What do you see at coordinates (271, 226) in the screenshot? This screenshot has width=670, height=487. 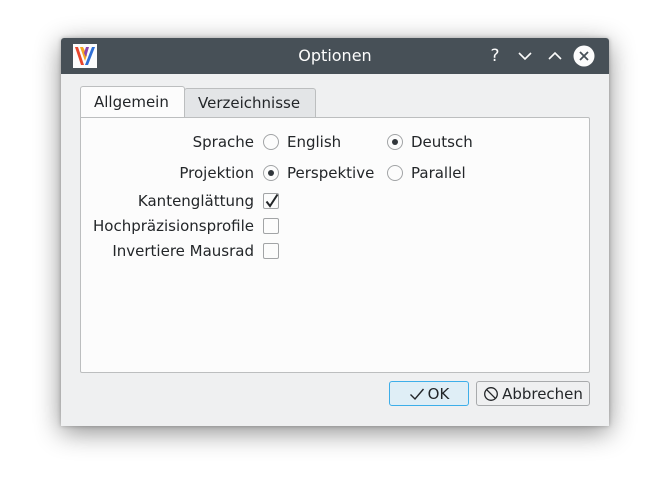 I see `high-precision-profiles-checkbox` at bounding box center [271, 226].